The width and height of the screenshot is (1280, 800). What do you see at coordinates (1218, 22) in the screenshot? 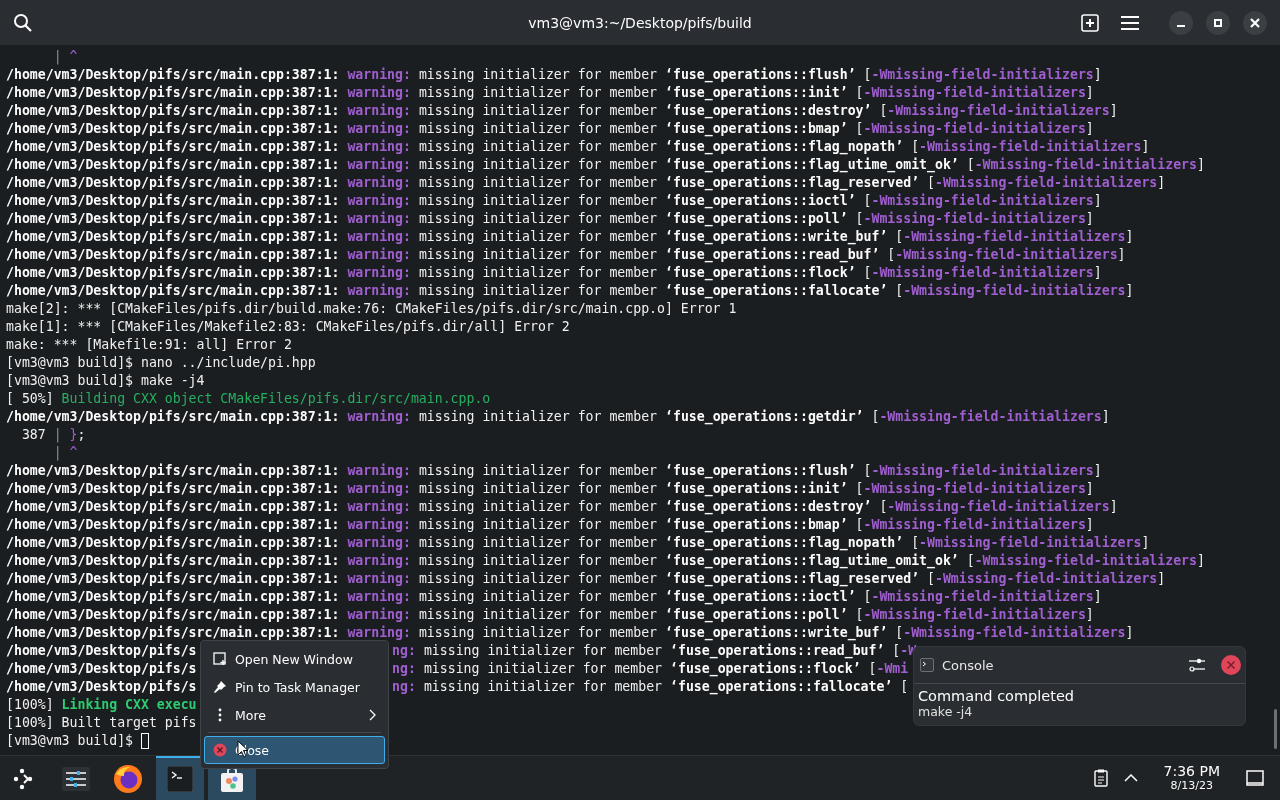
I see `maximize-button` at bounding box center [1218, 22].